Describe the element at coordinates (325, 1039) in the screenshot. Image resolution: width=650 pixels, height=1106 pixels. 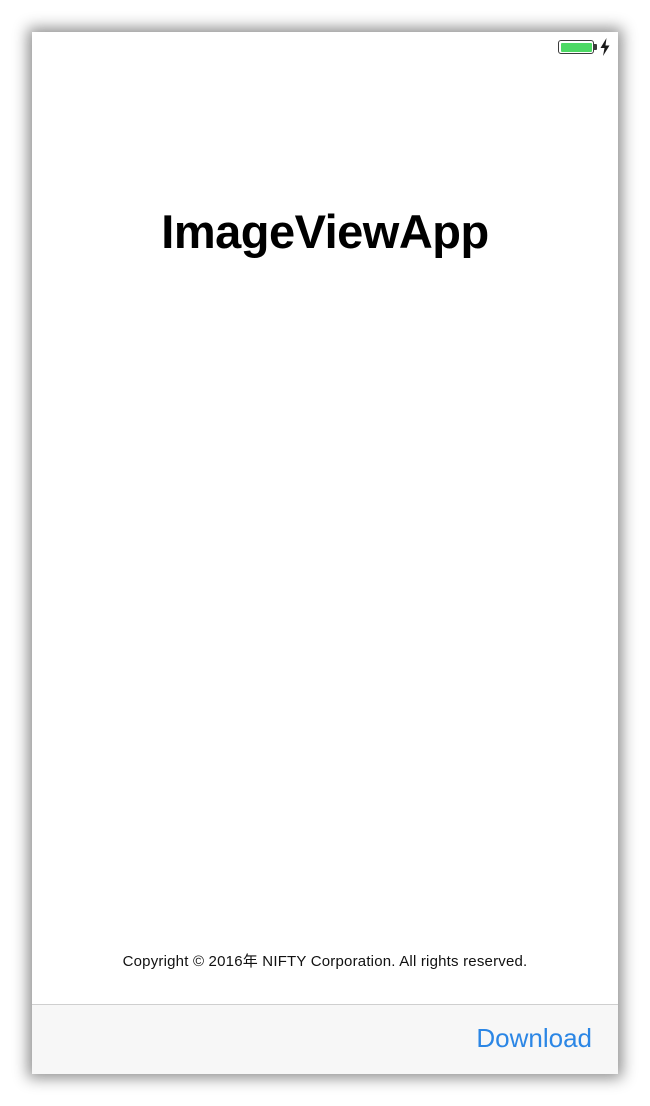
I see `bottom-toolbar: Download` at that location.